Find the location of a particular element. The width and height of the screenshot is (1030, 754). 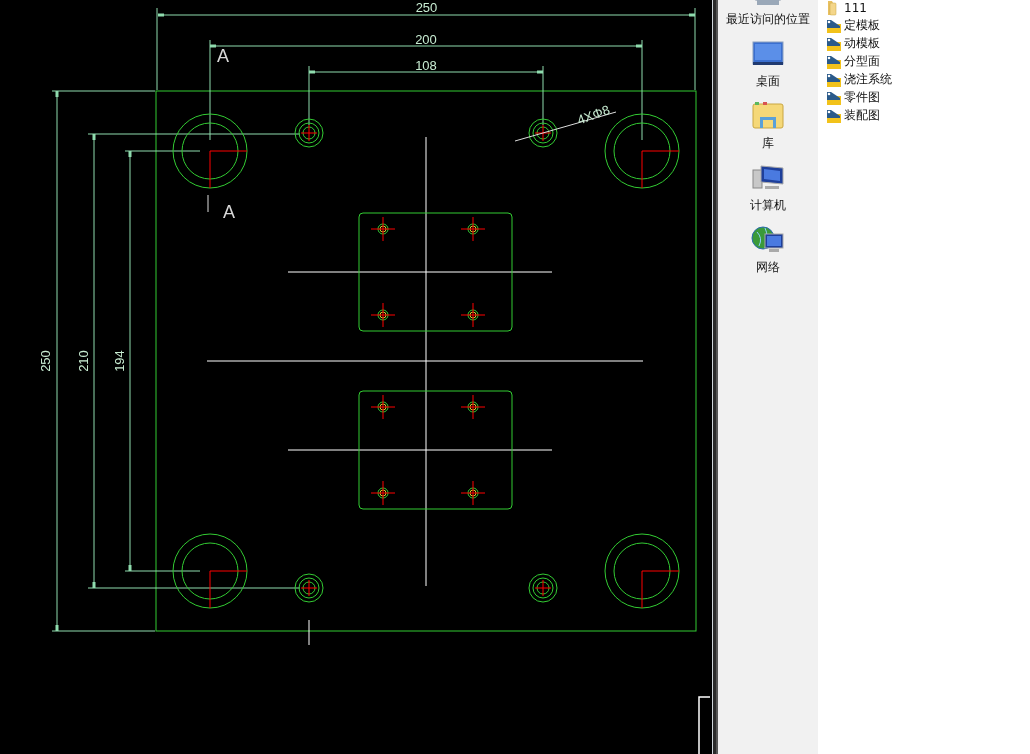

nav-item: 计算机 is located at coordinates (768, 187).